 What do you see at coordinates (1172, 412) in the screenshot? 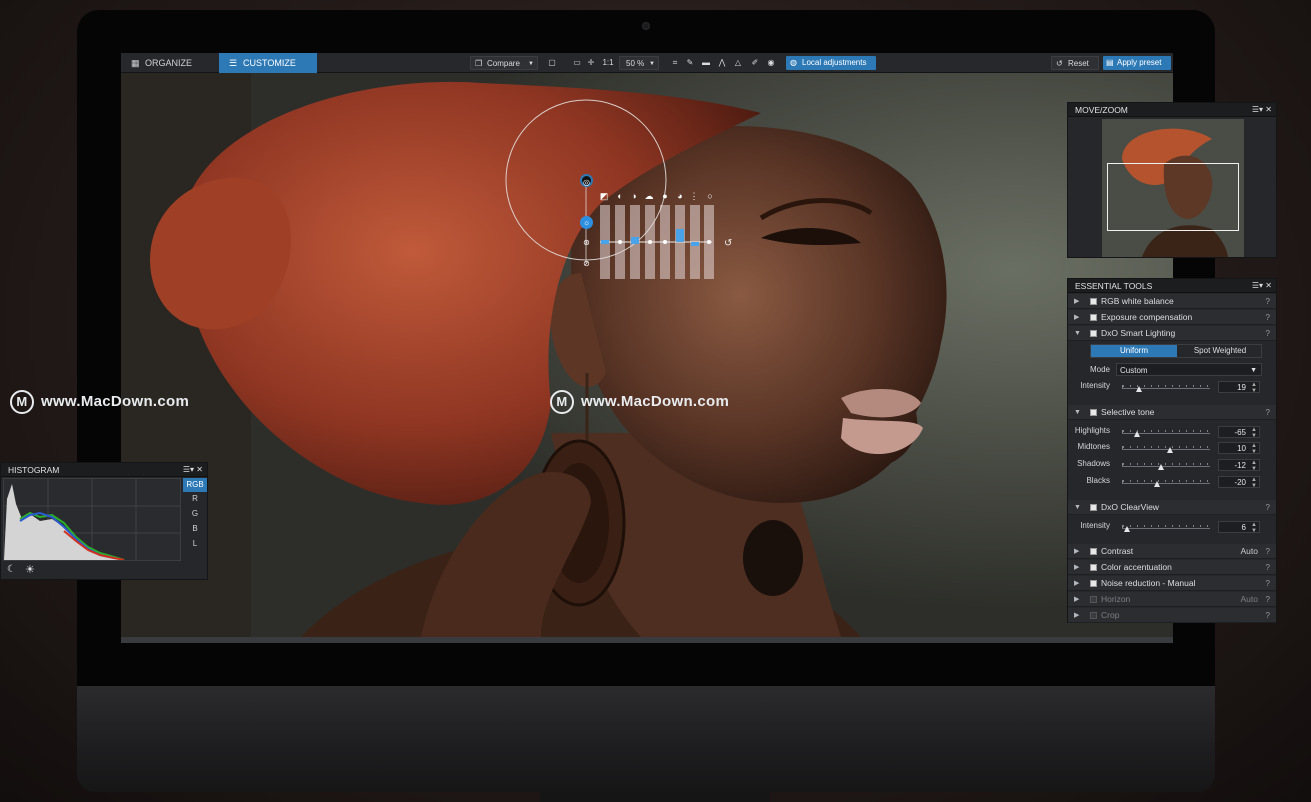
I see `tool-row-selective-tone: ▼ Selective tone ?` at bounding box center [1172, 412].